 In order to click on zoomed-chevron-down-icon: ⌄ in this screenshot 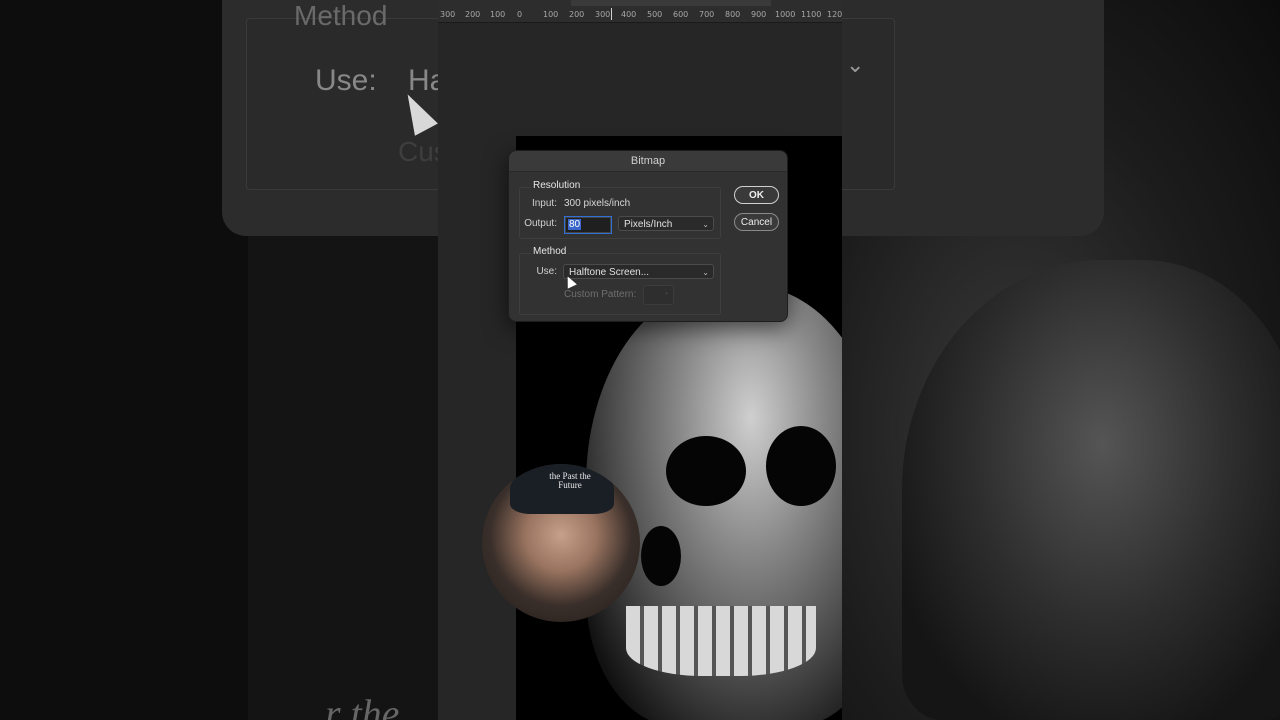, I will do `click(855, 64)`.